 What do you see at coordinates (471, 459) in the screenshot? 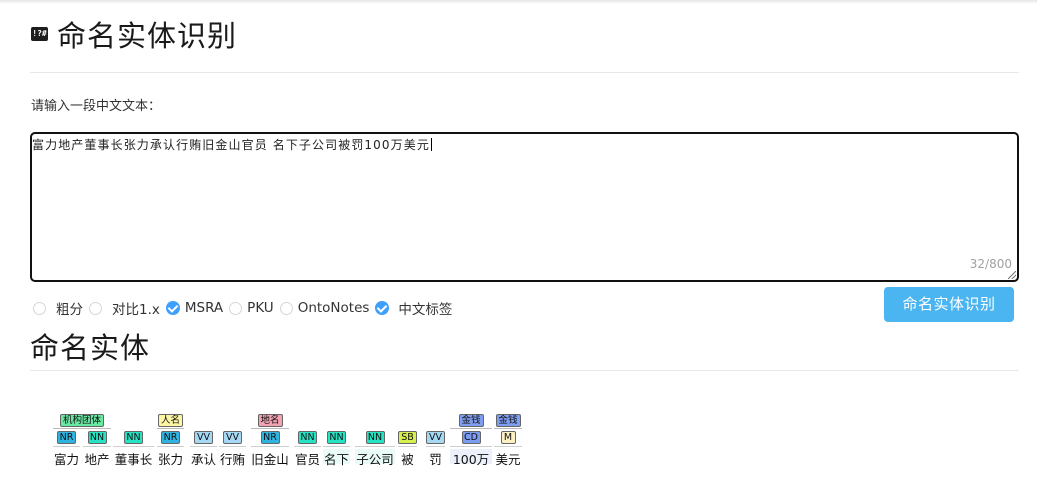
I see `token-text: 100万` at bounding box center [471, 459].